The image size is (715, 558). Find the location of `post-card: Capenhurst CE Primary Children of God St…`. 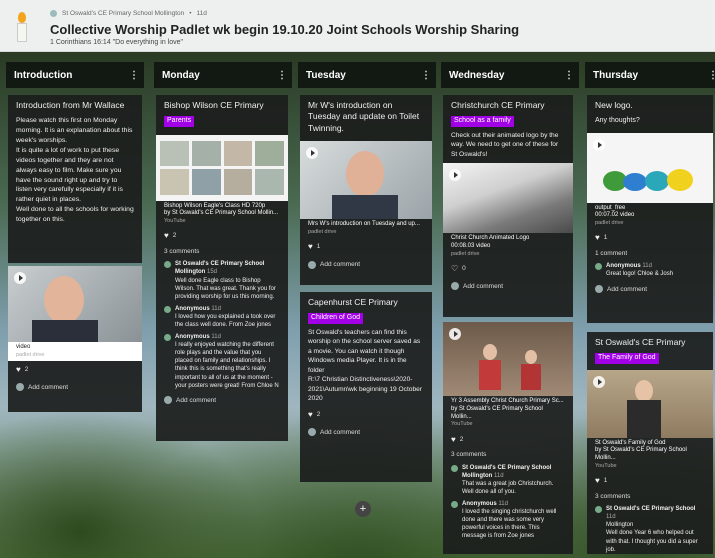

post-card: Capenhurst CE Primary Children of God St… is located at coordinates (366, 387).